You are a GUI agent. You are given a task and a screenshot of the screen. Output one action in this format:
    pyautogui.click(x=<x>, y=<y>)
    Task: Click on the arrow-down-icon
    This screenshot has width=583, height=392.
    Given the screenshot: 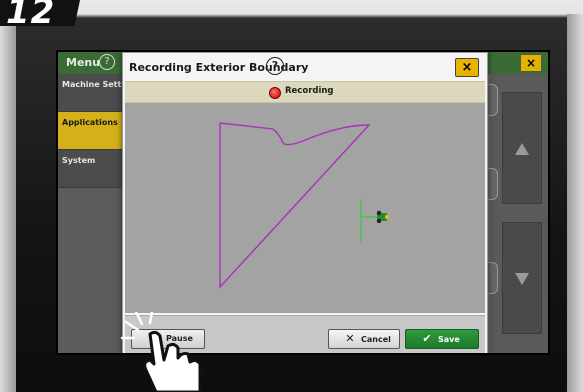 What is the action you would take?
    pyautogui.click(x=522, y=279)
    